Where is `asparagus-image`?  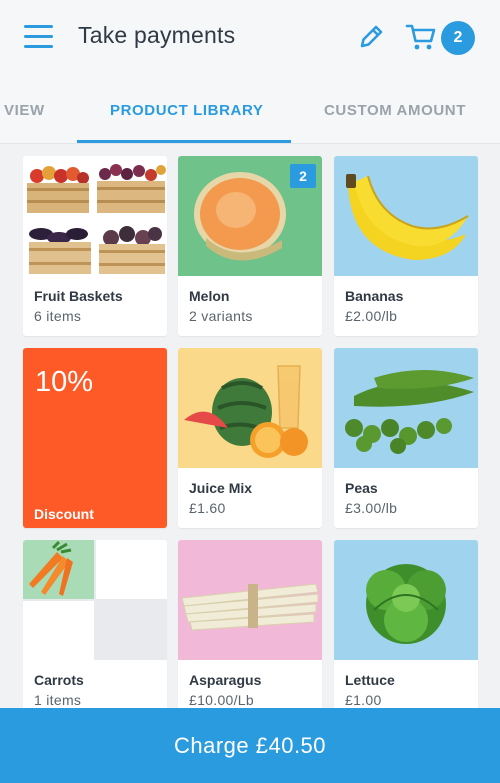
asparagus-image is located at coordinates (250, 600).